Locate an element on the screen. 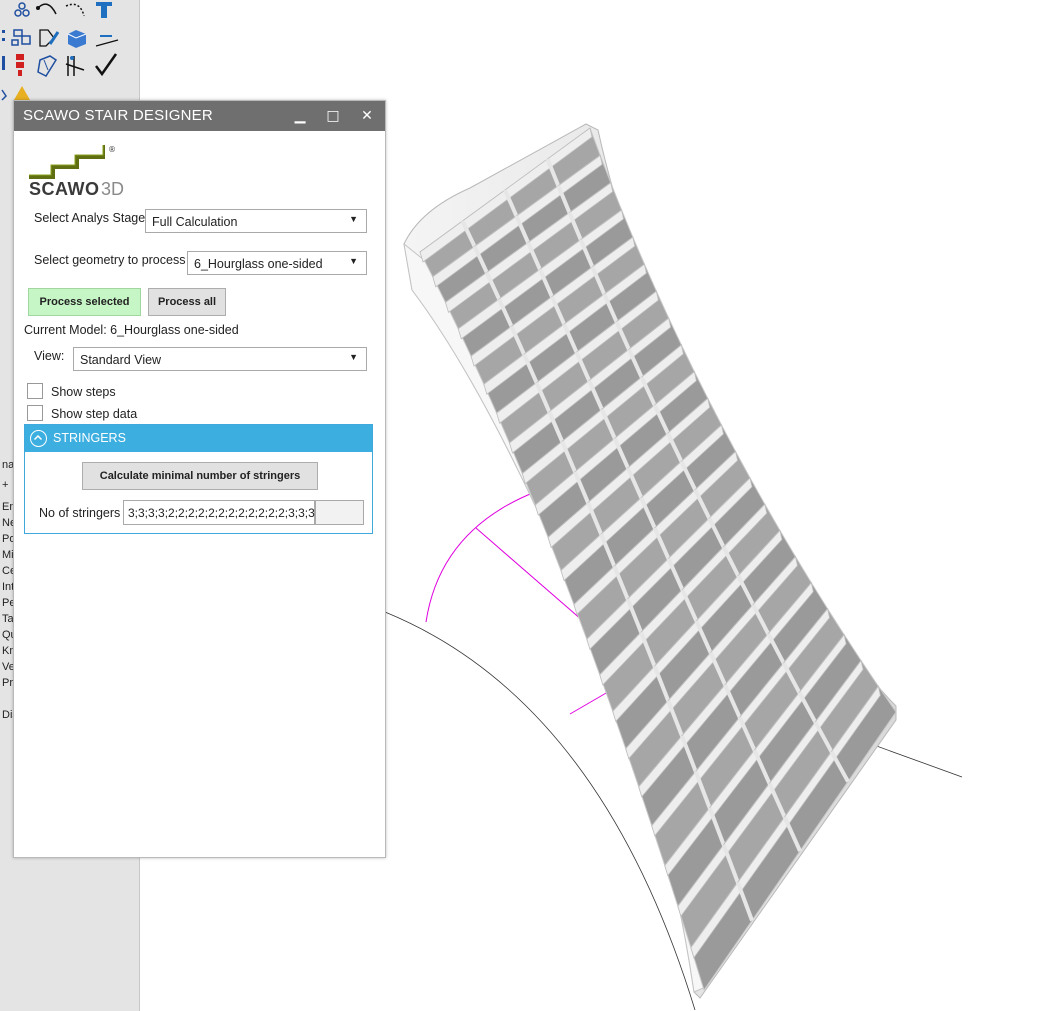 The width and height of the screenshot is (1063, 1011). box-3d-icon is located at coordinates (77, 39).